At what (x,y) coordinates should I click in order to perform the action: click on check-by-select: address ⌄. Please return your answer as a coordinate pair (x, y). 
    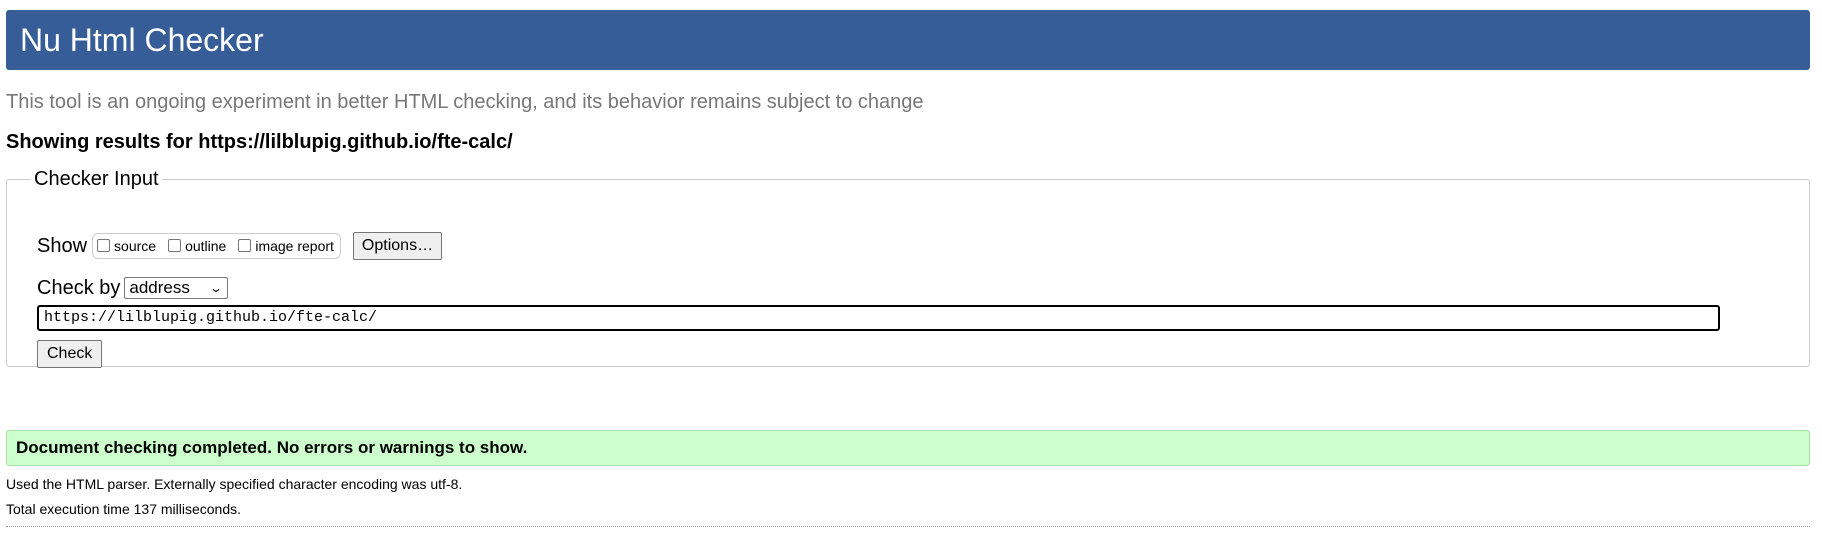
    Looking at the image, I should click on (176, 288).